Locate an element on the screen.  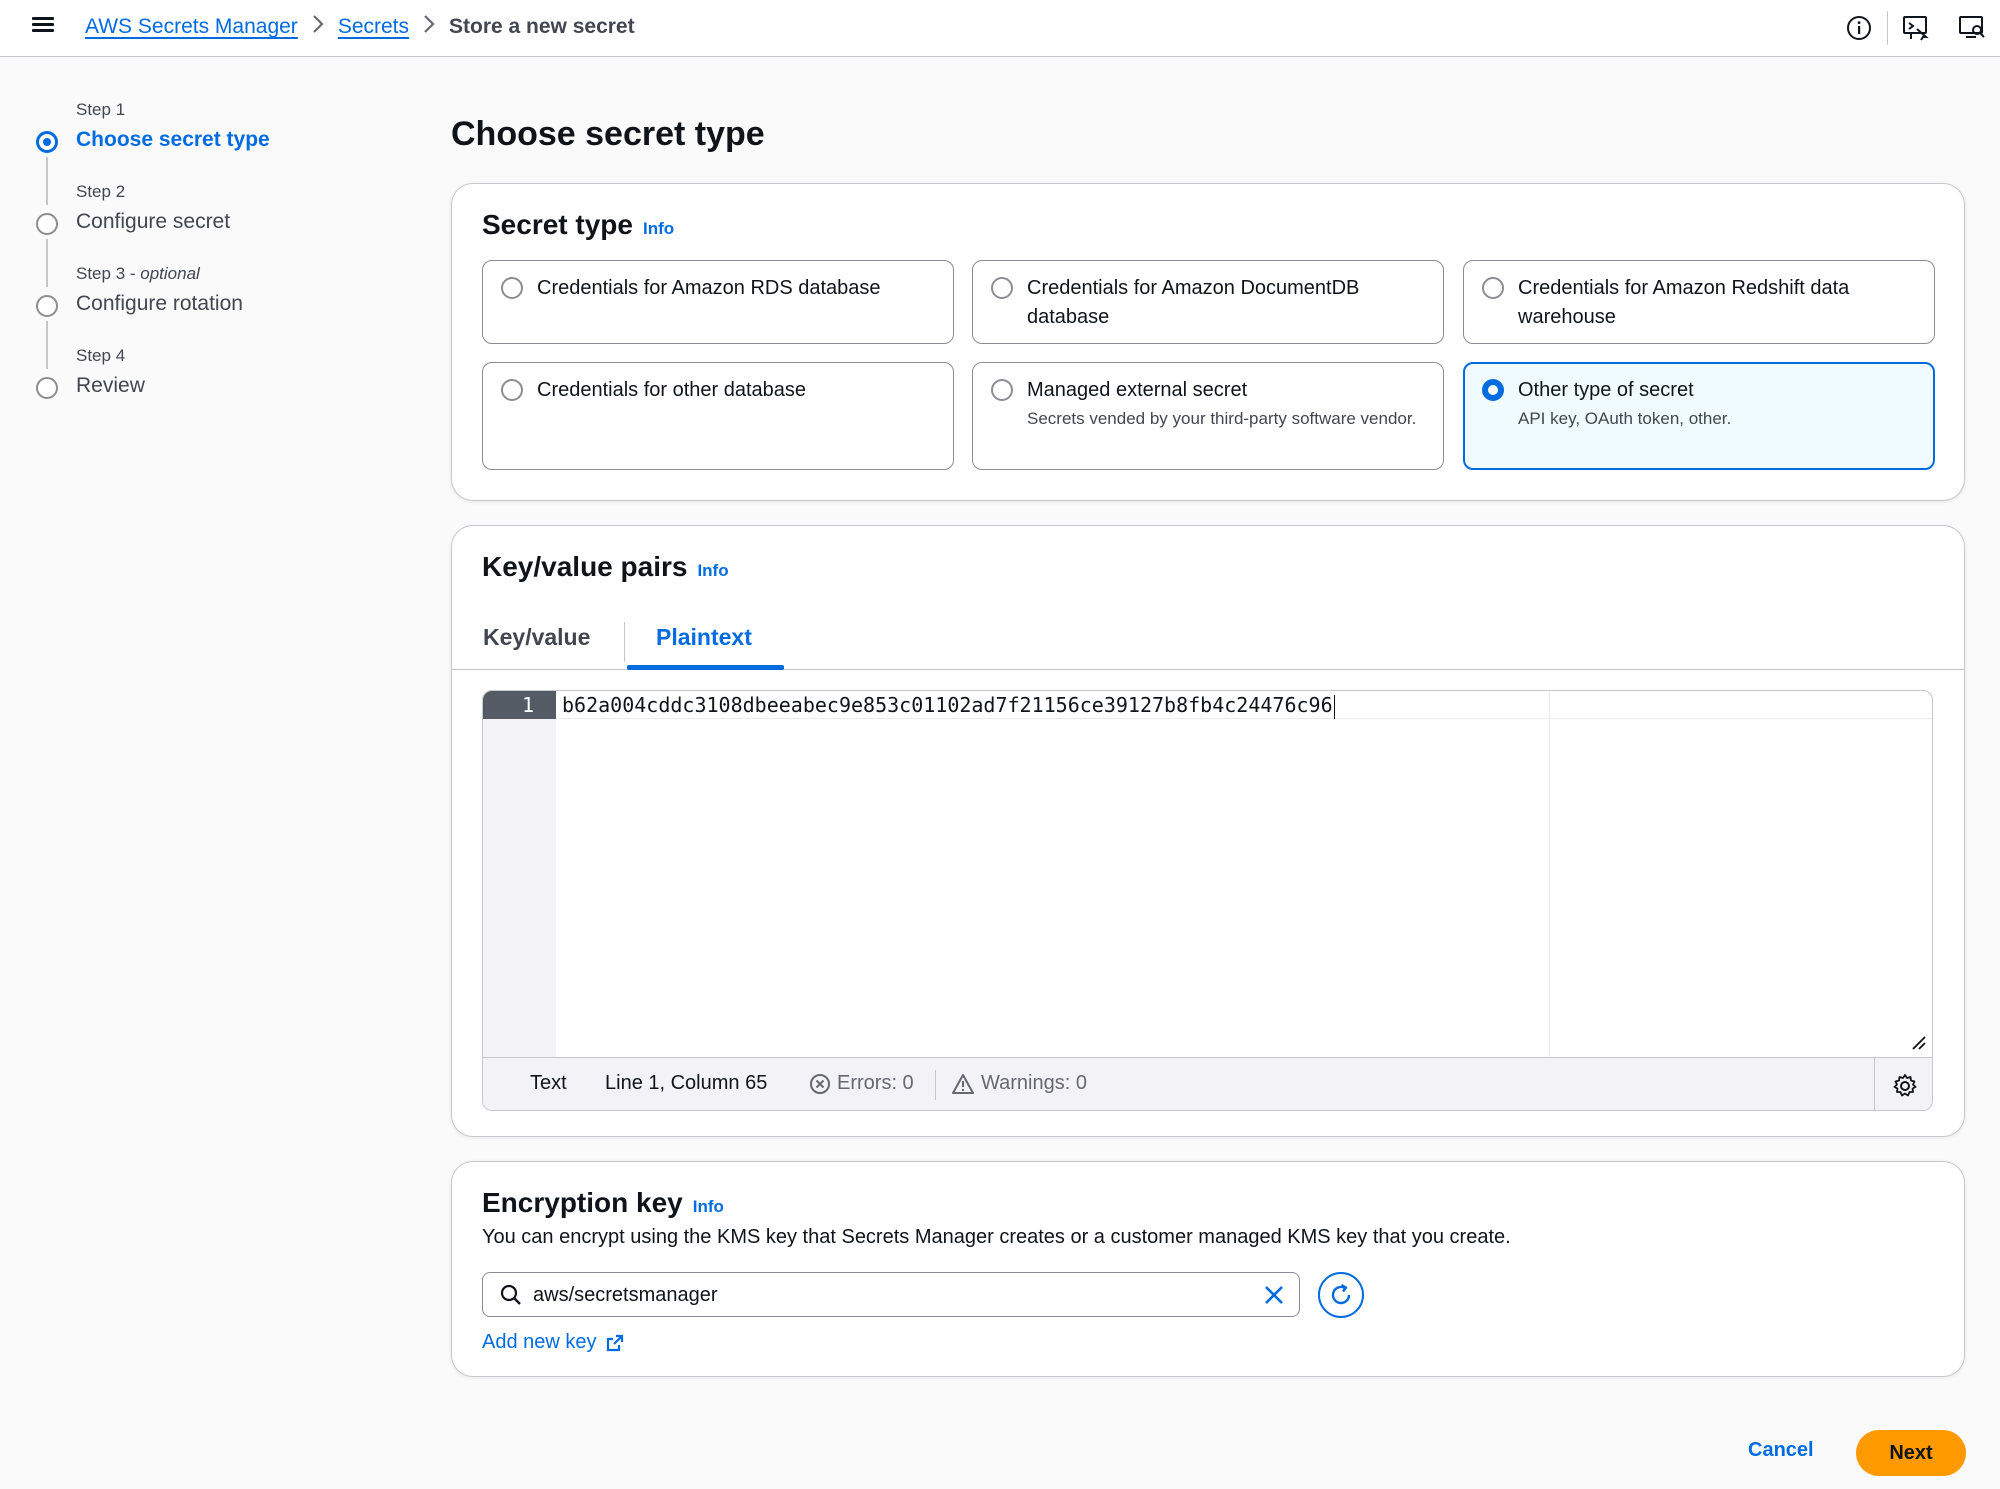
refresh-icon is located at coordinates (1341, 1294).